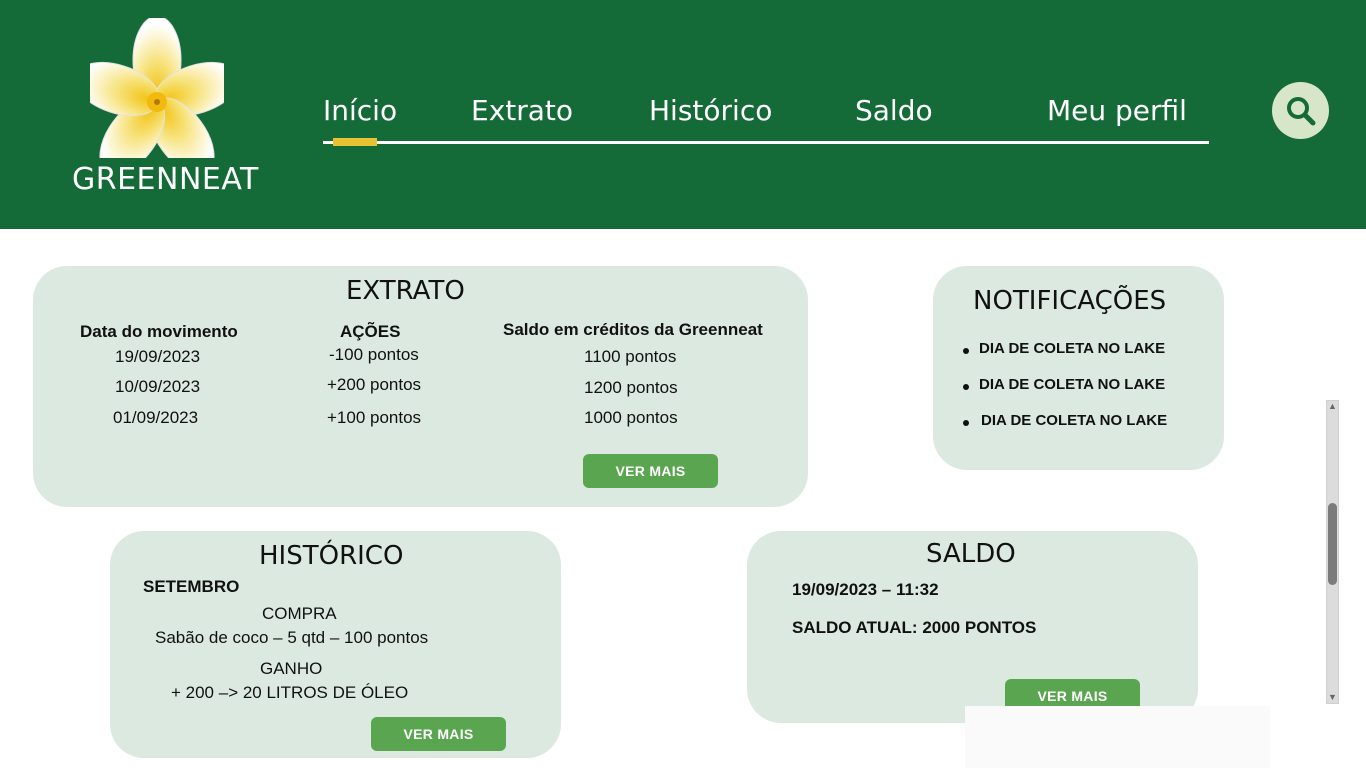  I want to click on scroll-thumb, so click(1332, 544).